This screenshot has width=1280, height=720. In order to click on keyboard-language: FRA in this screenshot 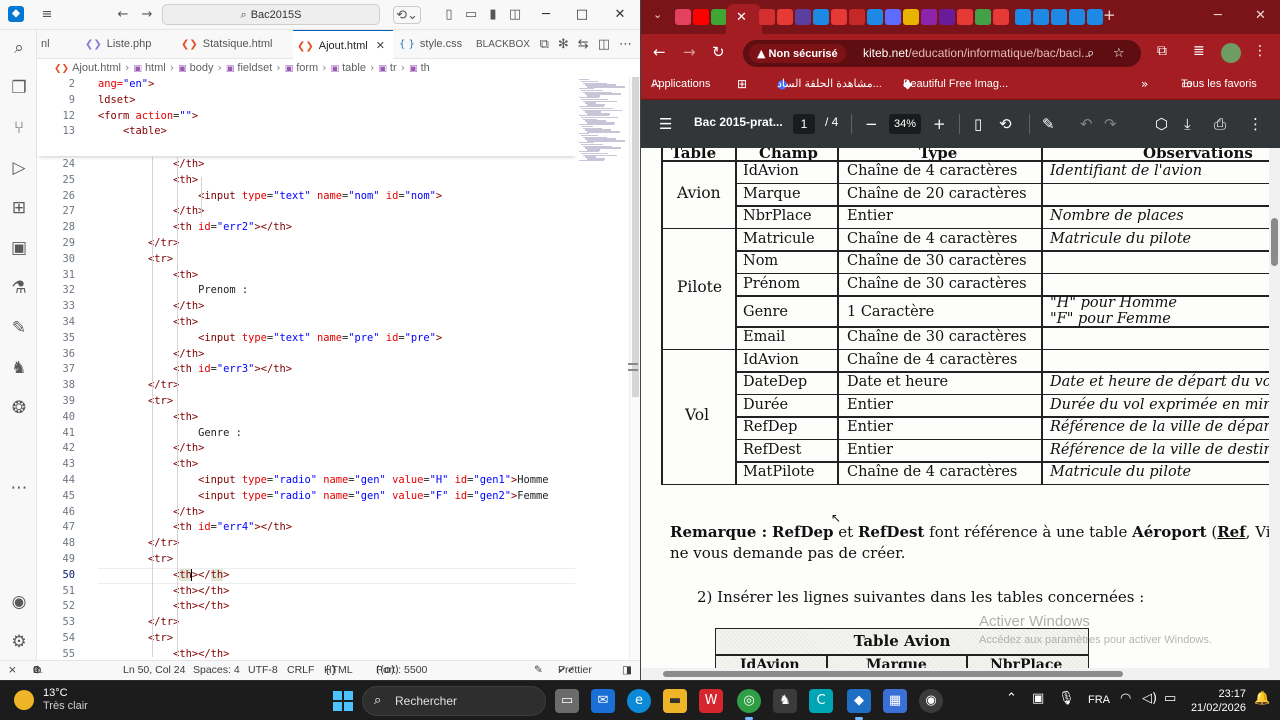, I will do `click(1099, 700)`.